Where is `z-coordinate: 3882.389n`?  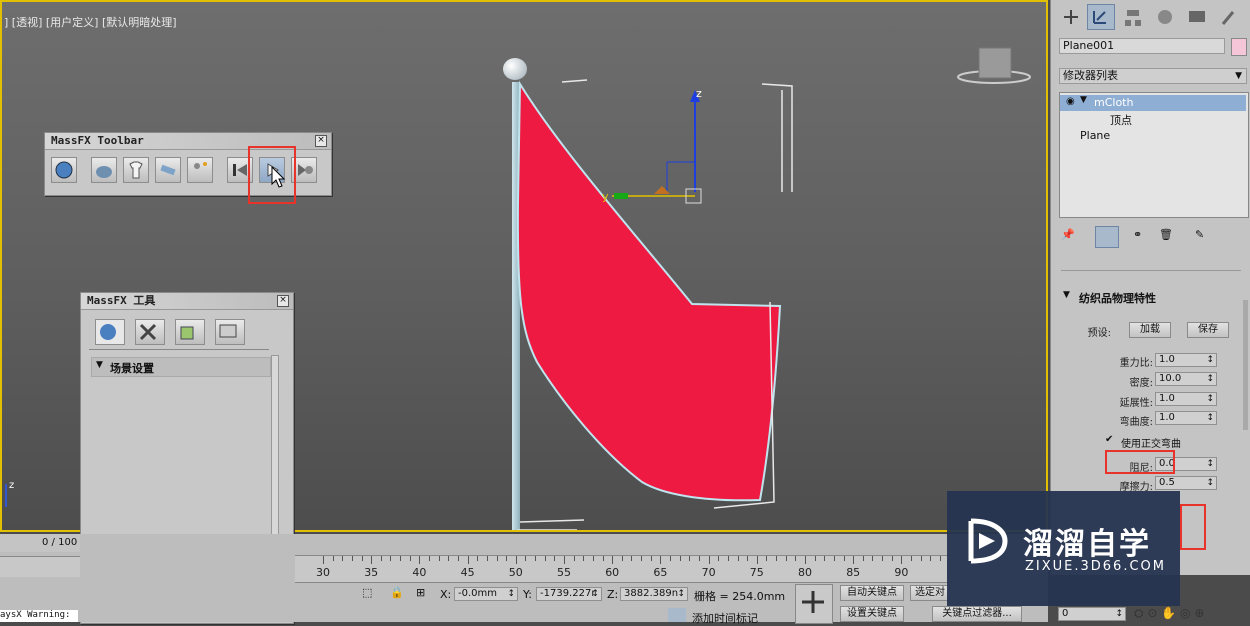 z-coordinate: 3882.389n is located at coordinates (654, 594).